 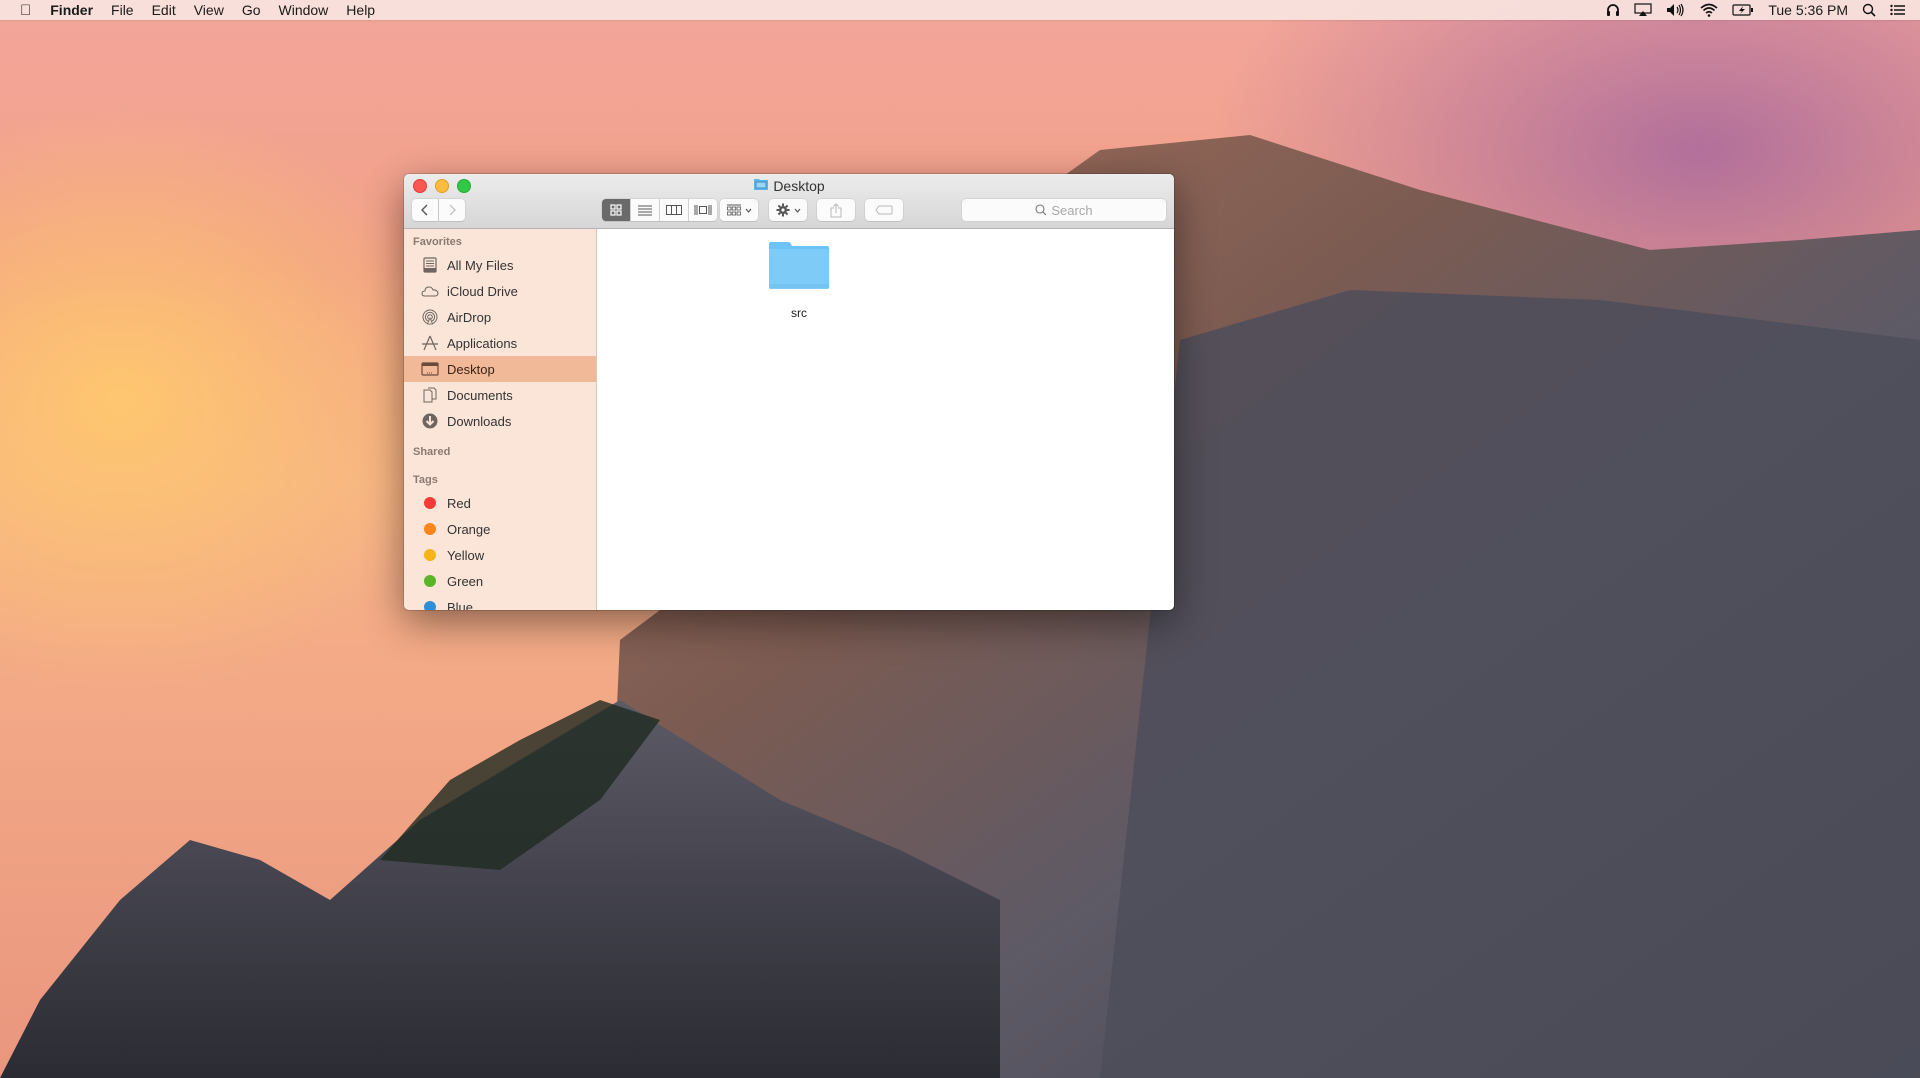 I want to click on cloud-icon, so click(x=430, y=291).